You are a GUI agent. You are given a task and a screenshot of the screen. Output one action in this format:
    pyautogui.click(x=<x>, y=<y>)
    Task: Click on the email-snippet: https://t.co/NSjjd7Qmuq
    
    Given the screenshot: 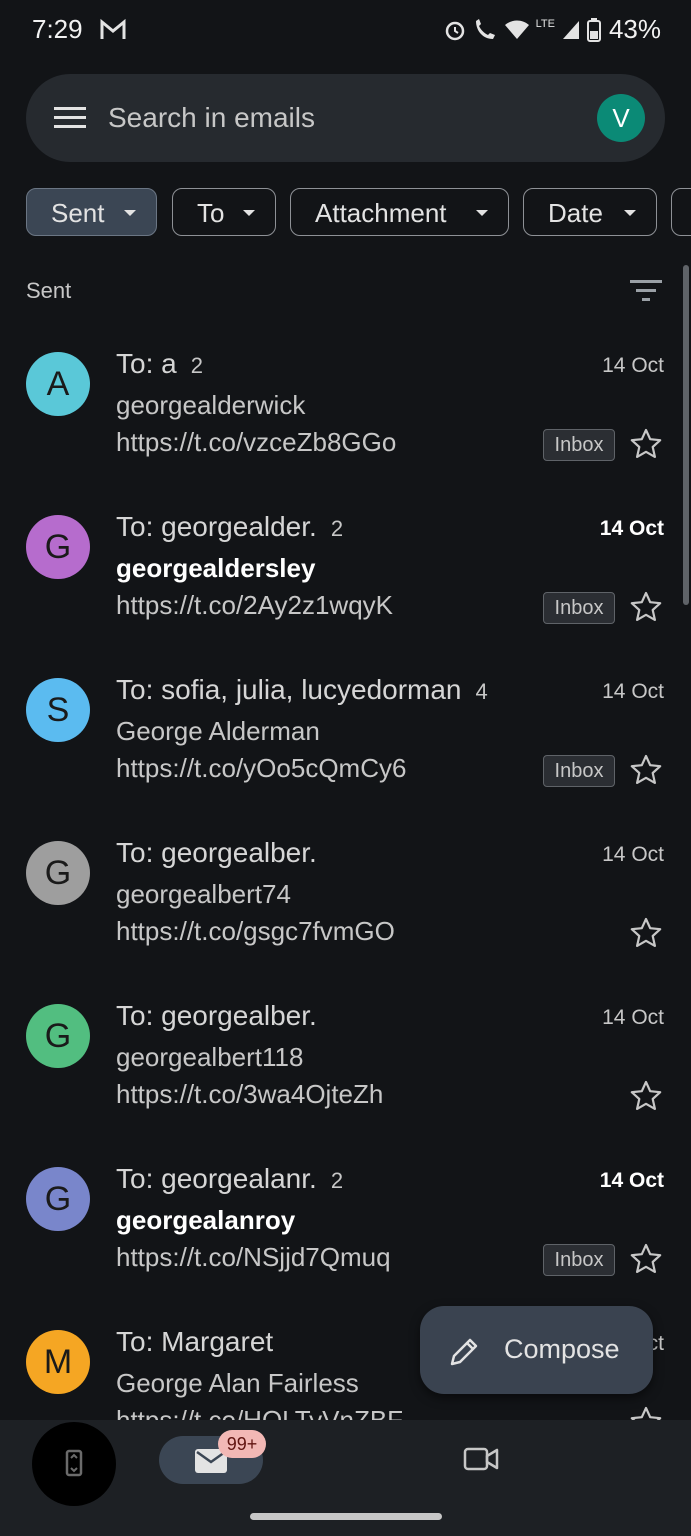 What is the action you would take?
    pyautogui.click(x=253, y=1257)
    